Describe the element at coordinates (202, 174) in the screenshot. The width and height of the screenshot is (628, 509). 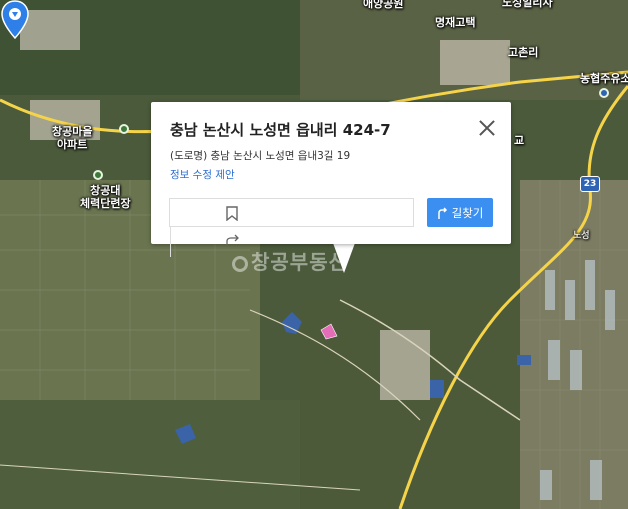
I see `edit-suggestion-link: 정보 수정 제안` at that location.